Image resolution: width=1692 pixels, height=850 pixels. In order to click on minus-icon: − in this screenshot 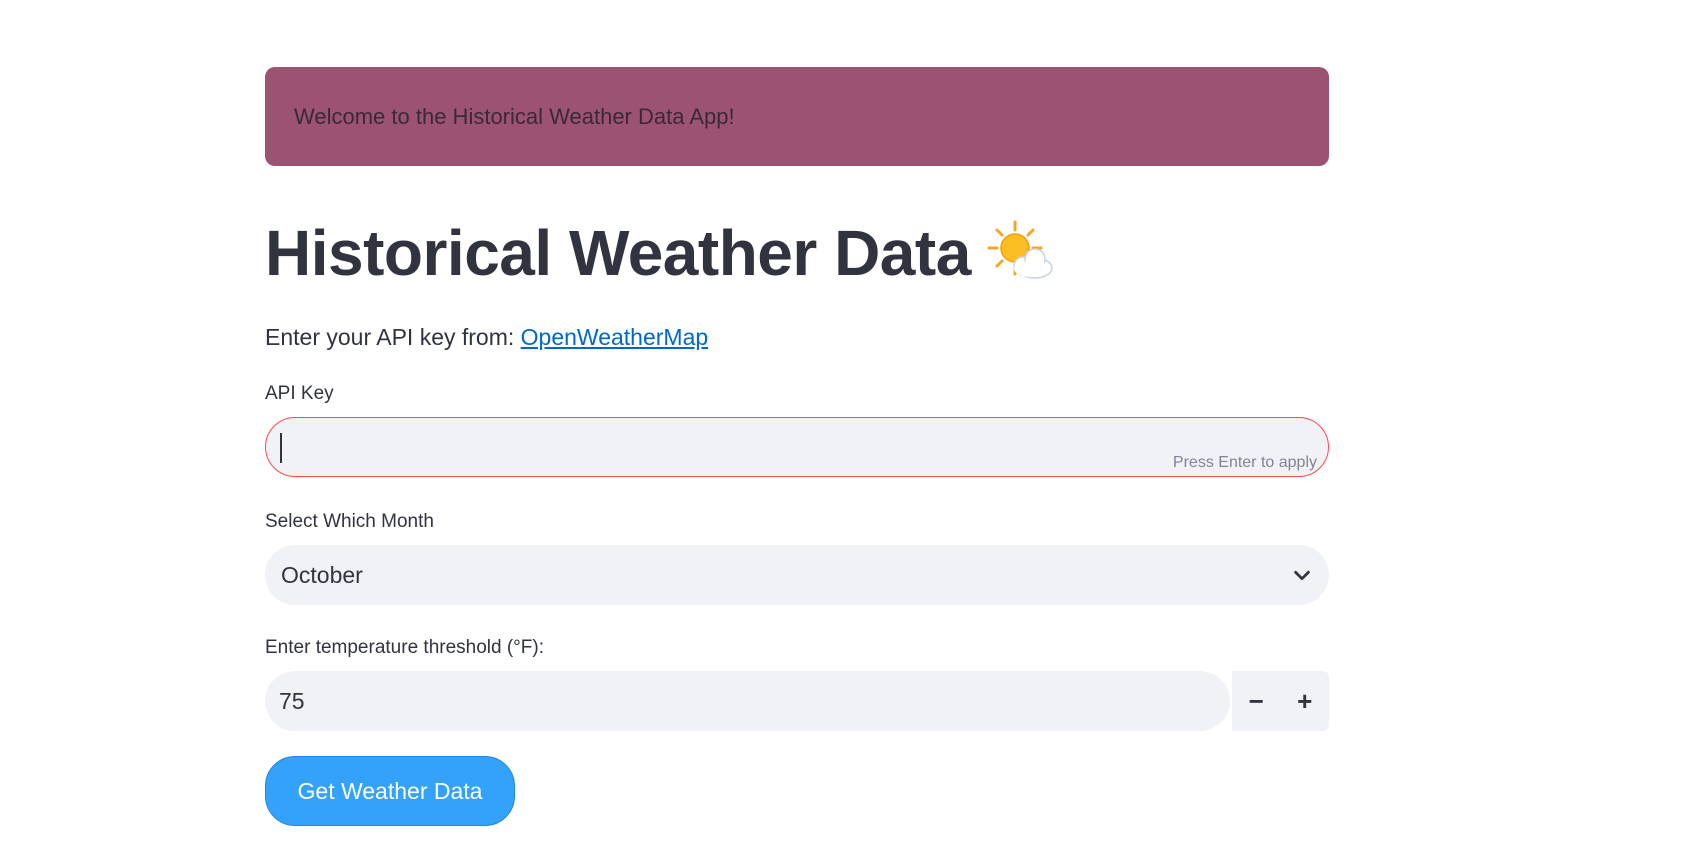, I will do `click(1256, 700)`.